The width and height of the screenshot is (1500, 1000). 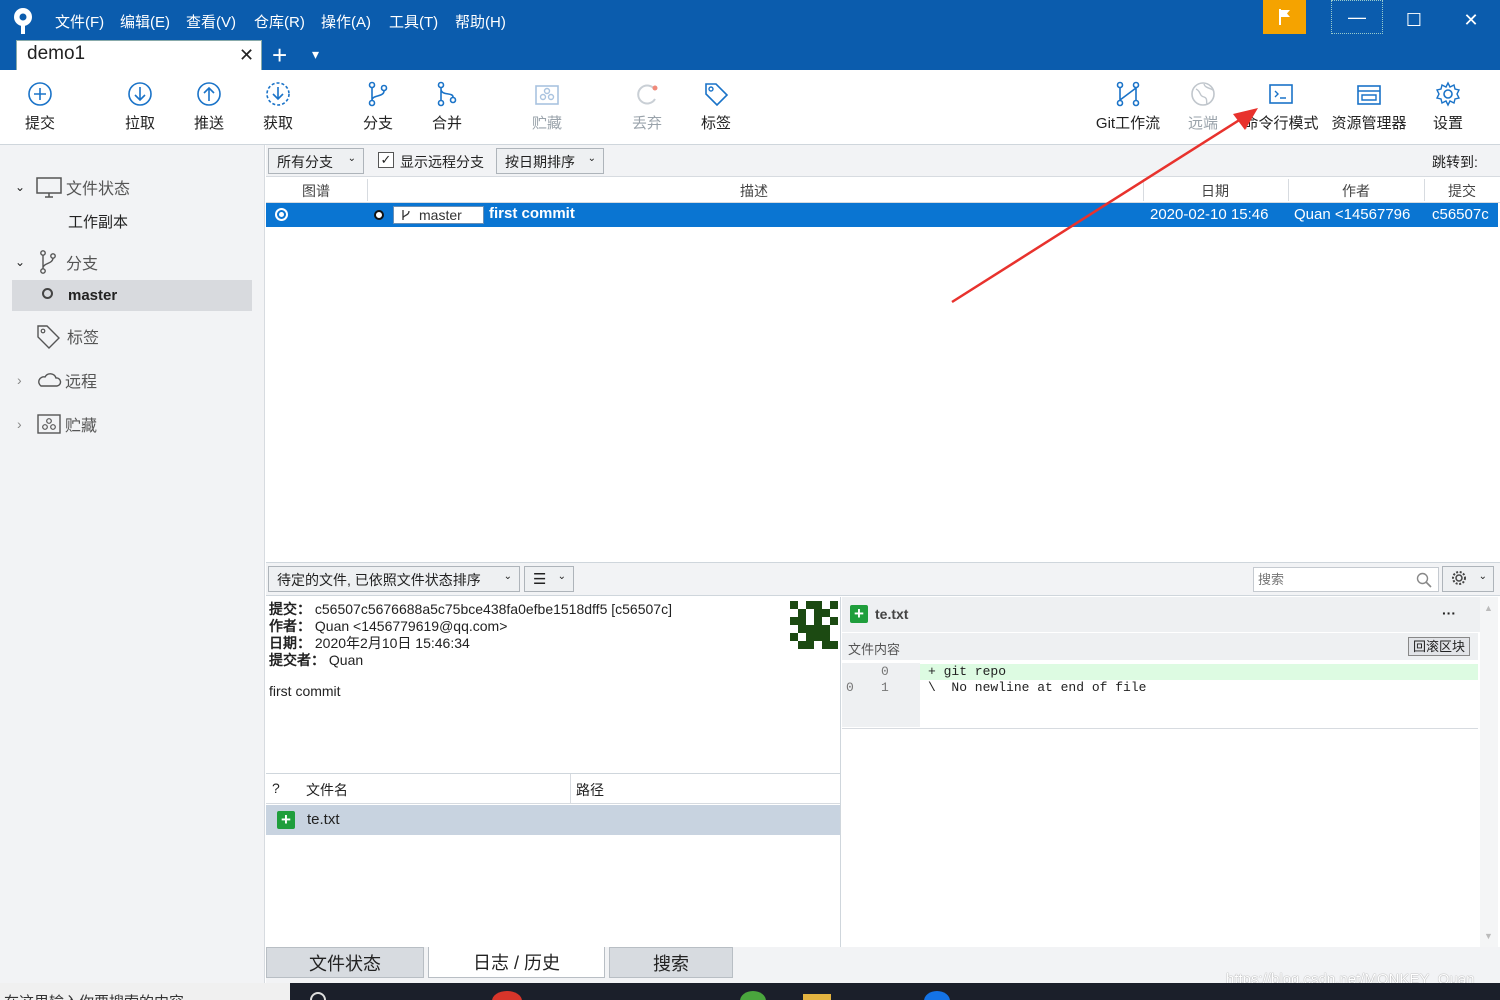 I want to click on branch-filter-dropdown: 所有分支 ⌄, so click(x=316, y=161).